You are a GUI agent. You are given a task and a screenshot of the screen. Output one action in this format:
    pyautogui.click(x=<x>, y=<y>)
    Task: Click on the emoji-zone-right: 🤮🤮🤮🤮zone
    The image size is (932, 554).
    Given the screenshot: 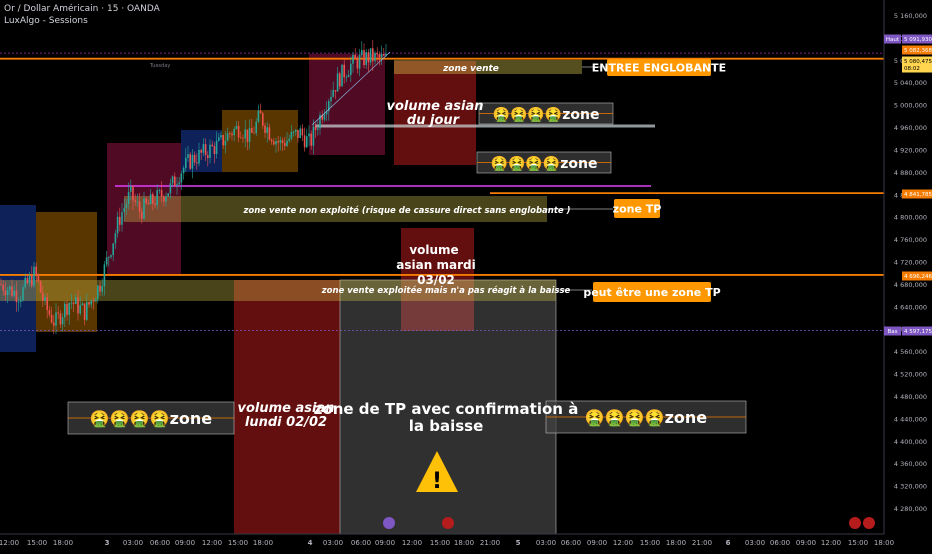 What is the action you would take?
    pyautogui.click(x=646, y=417)
    